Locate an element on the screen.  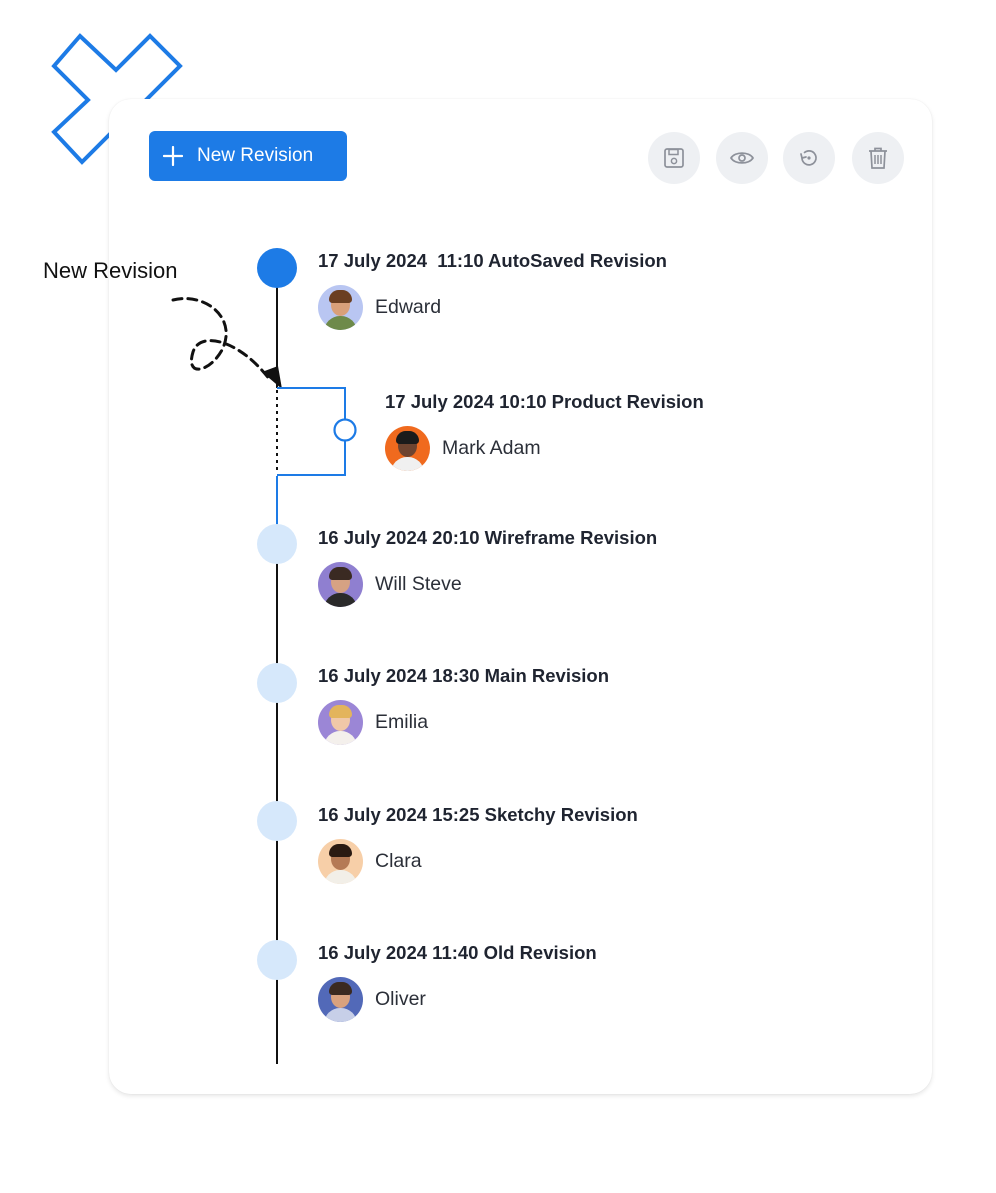
revision-author: Clara is located at coordinates (398, 861).